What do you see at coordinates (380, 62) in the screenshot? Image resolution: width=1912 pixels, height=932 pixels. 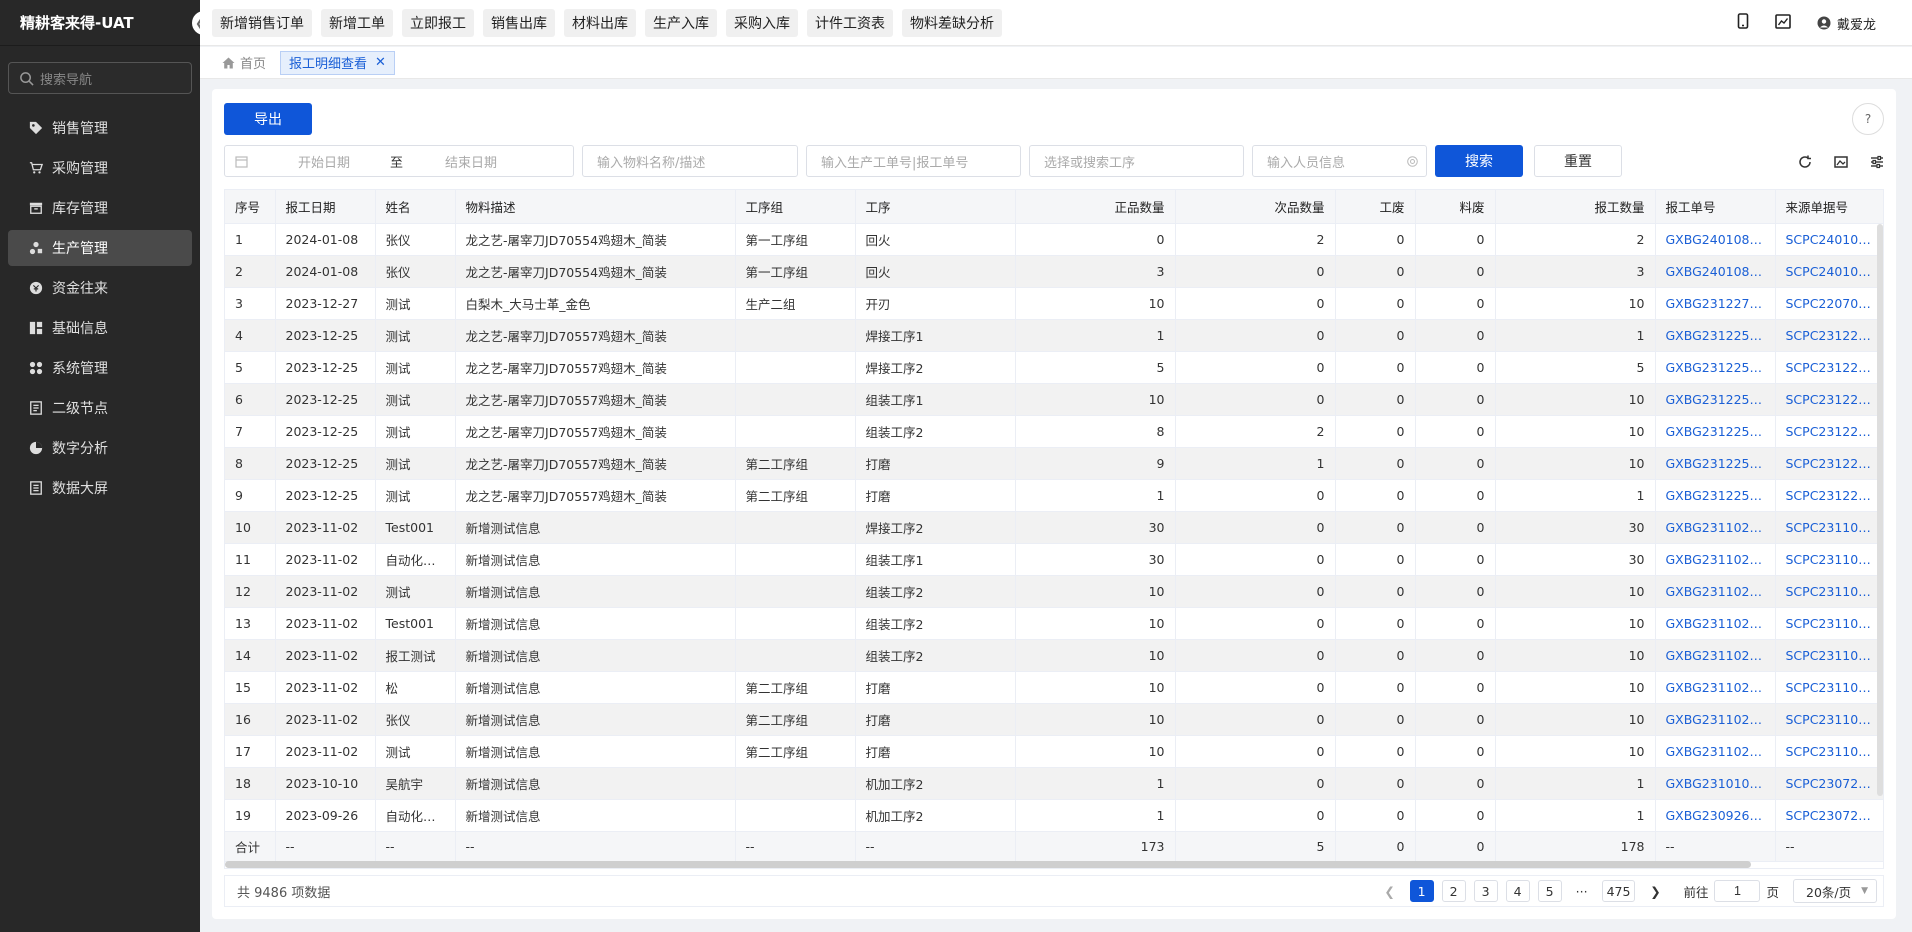 I see `close-icon: ✕` at bounding box center [380, 62].